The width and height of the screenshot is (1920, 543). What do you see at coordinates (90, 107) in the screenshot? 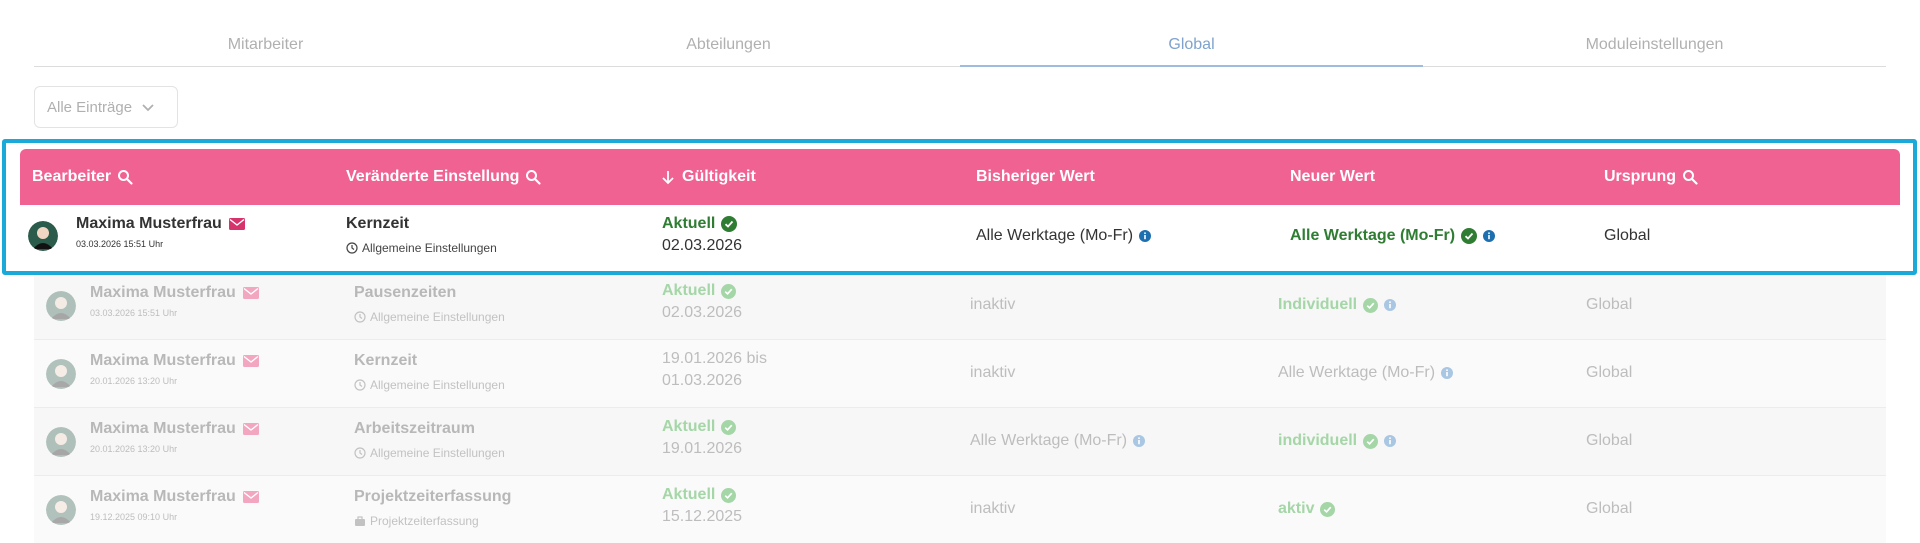
I see `filter-label: Alle Einträge` at bounding box center [90, 107].